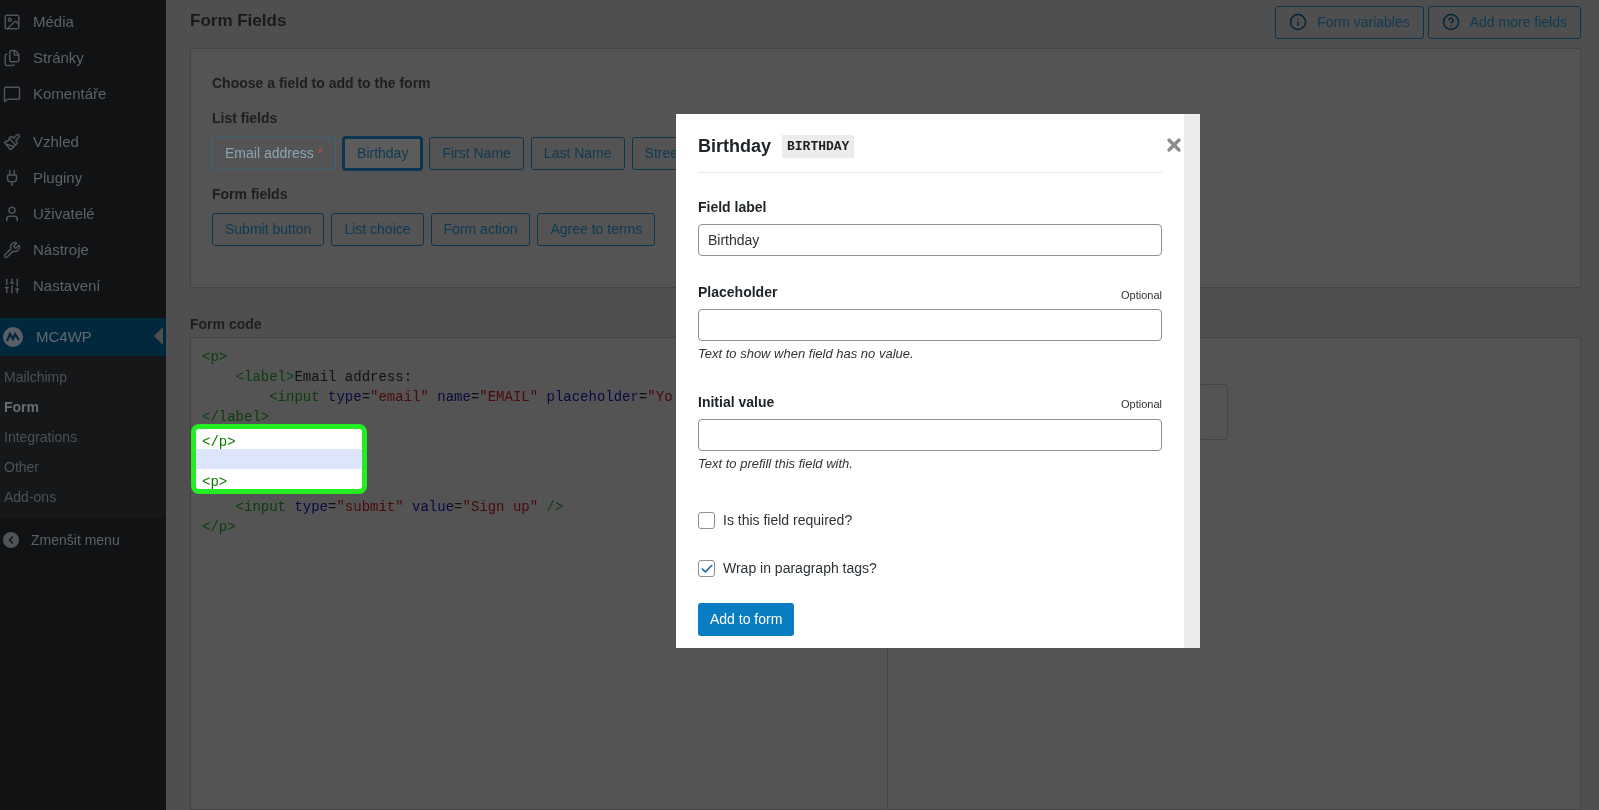  What do you see at coordinates (776, 463) in the screenshot?
I see `help-text: Text to prefill this field with.` at bounding box center [776, 463].